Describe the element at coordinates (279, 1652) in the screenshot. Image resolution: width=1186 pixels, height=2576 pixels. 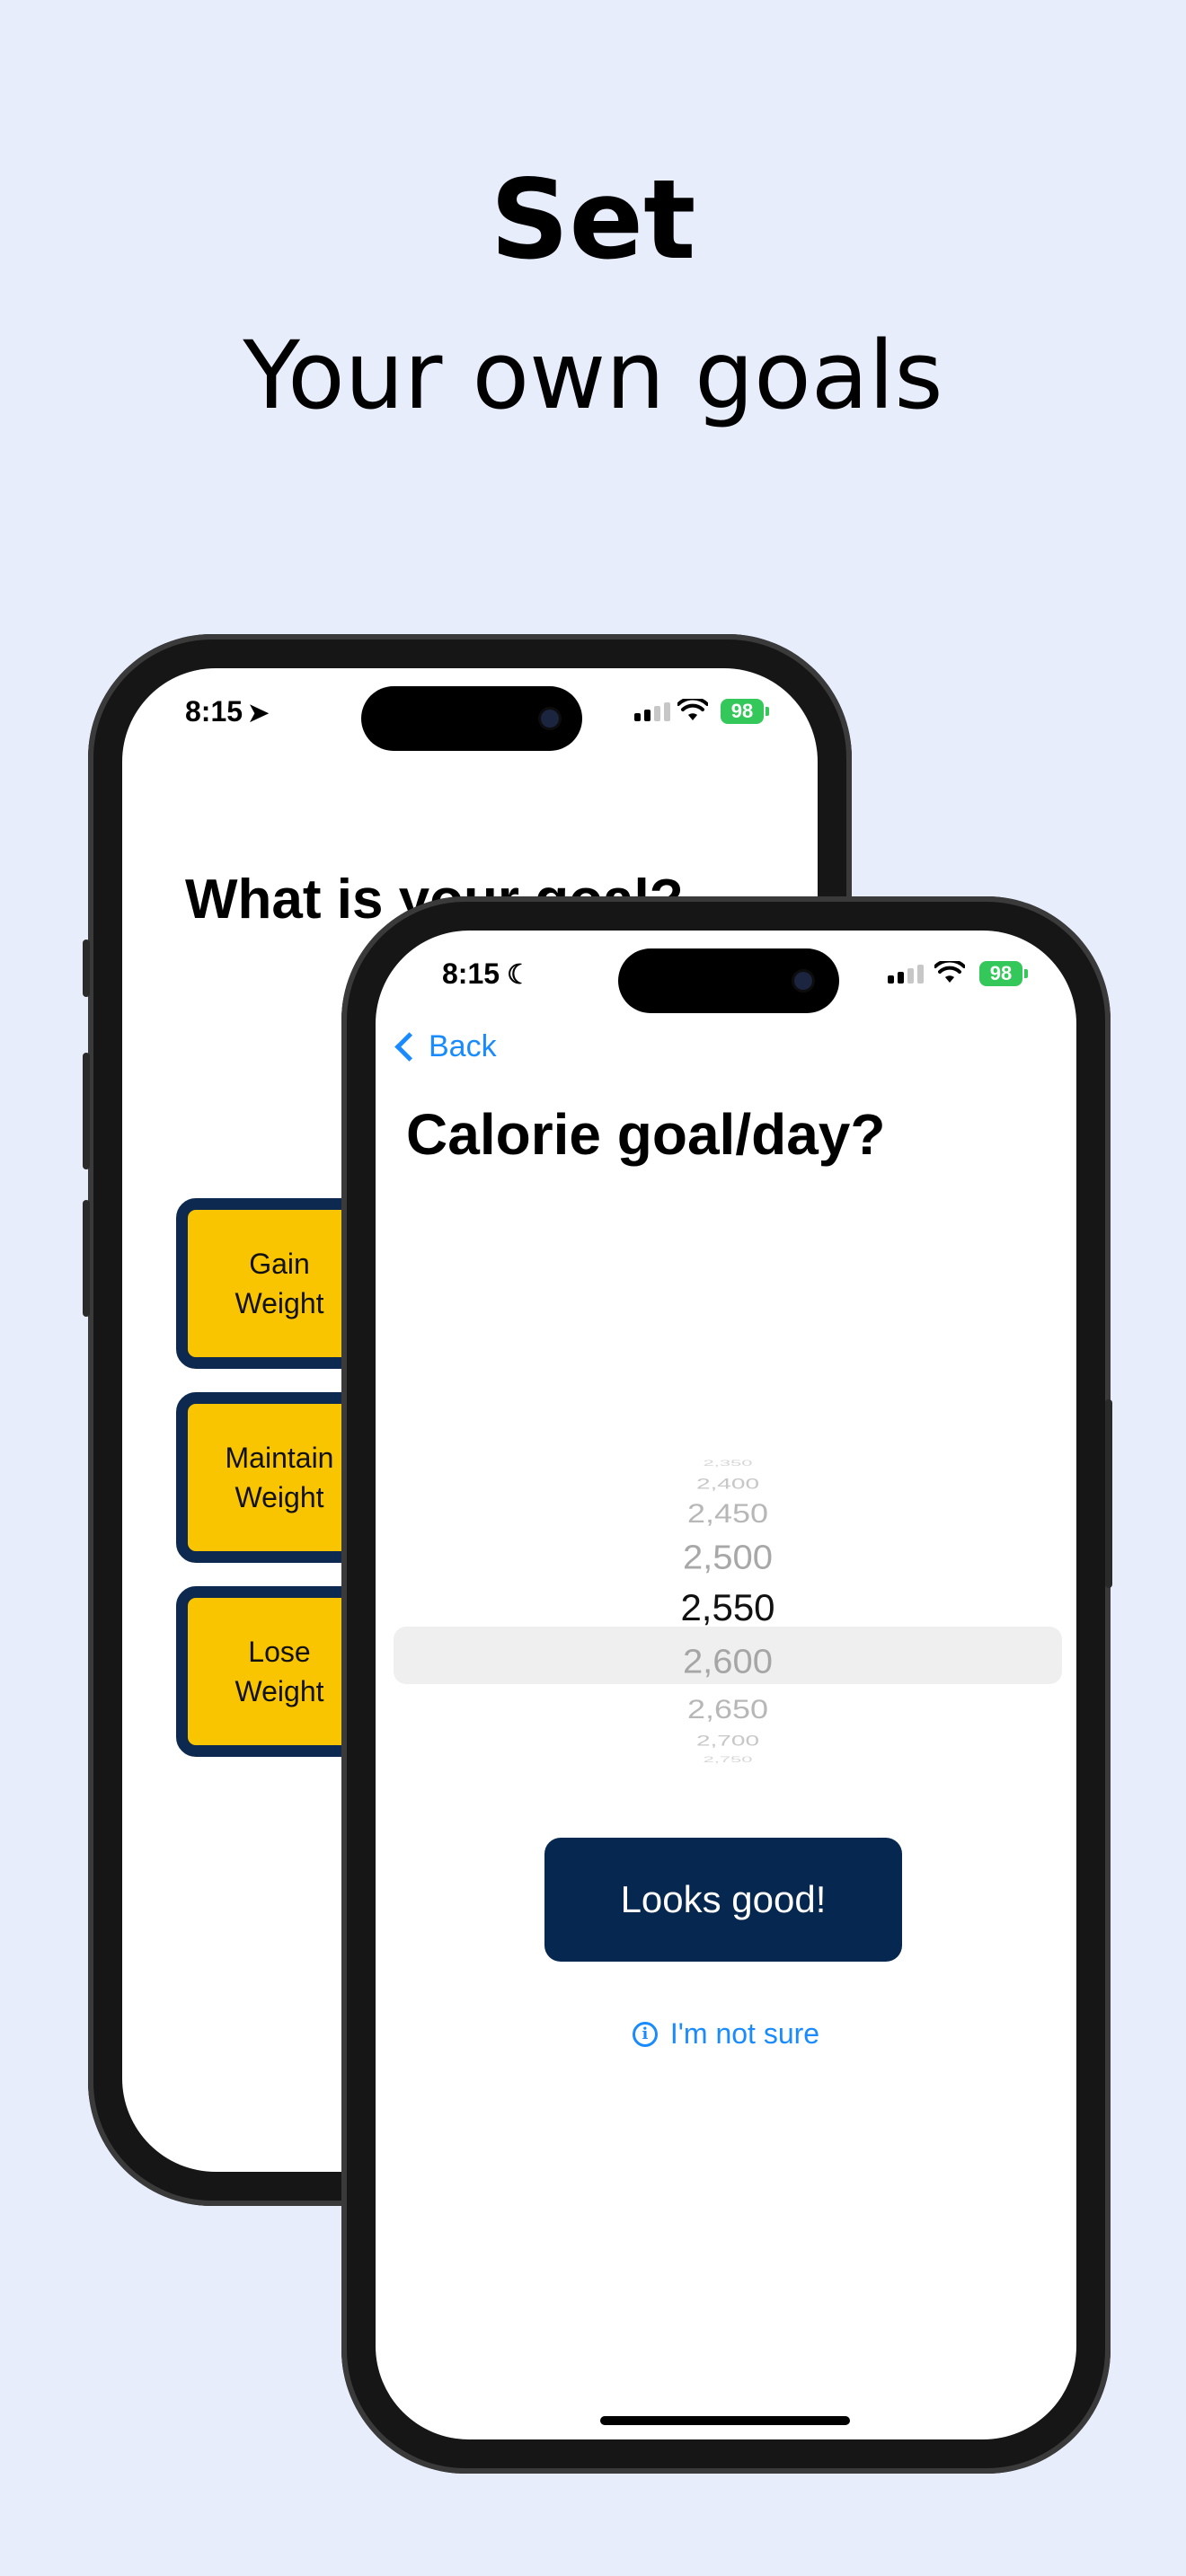
I see `option-label: Lose` at that location.